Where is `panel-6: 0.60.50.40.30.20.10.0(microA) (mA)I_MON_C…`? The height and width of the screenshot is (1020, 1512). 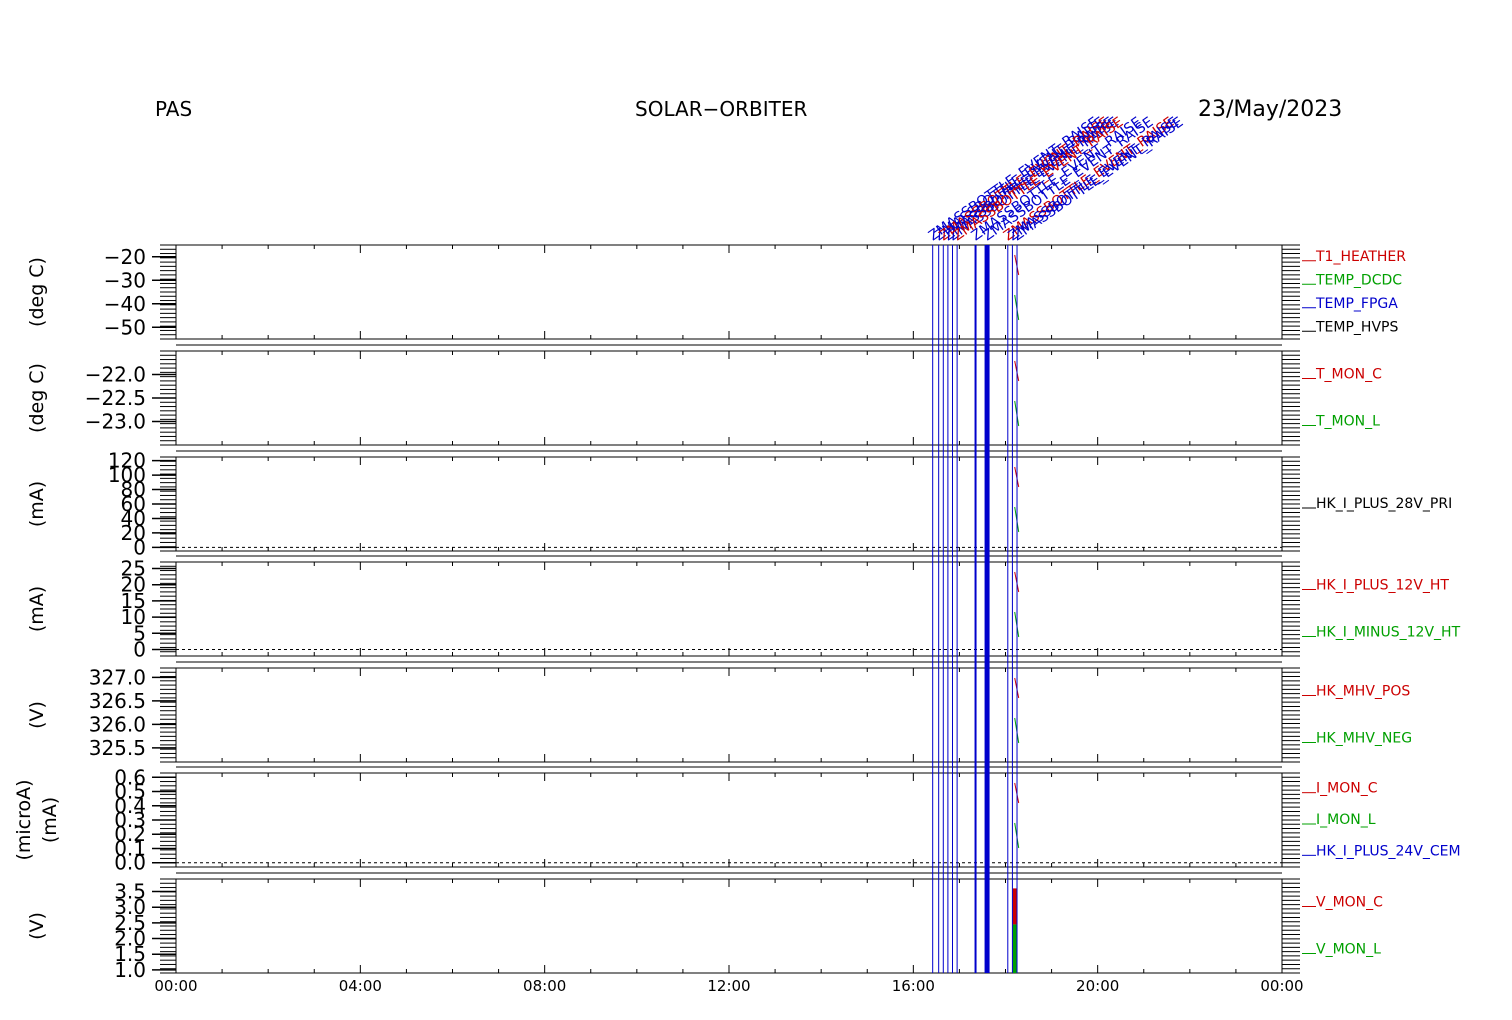
panel-6: 0.60.50.40.30.20.10.0(microA) (mA)I_MON_C… is located at coordinates (737, 819).